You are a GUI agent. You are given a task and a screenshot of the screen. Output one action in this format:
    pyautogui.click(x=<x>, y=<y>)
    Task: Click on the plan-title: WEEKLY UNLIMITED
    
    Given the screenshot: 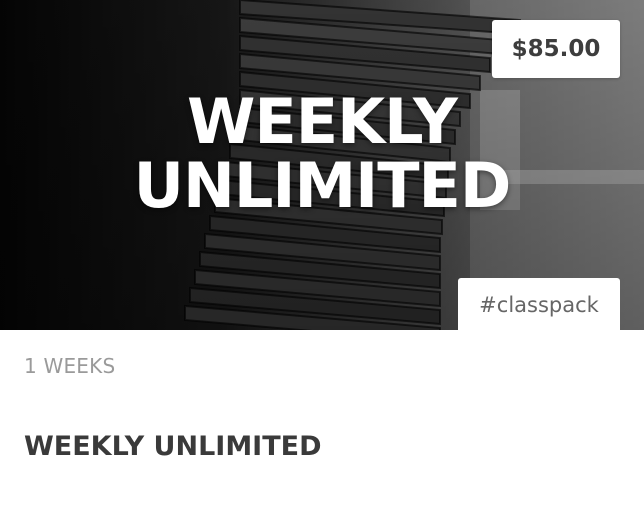 What is the action you would take?
    pyautogui.click(x=173, y=447)
    